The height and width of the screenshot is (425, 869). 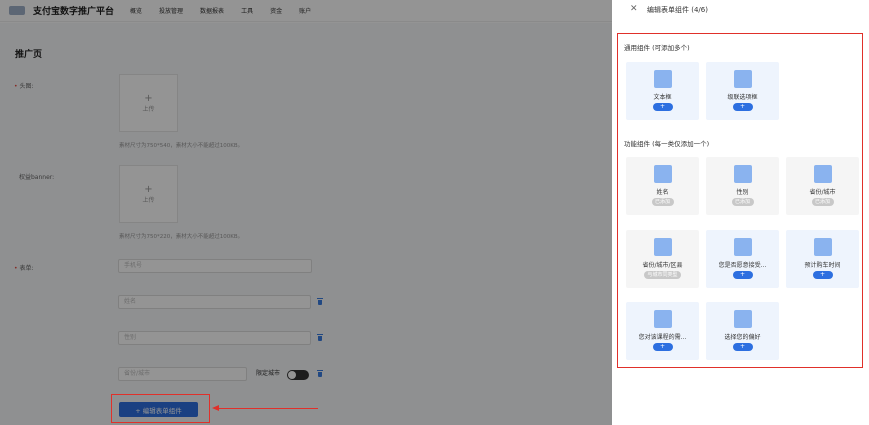 What do you see at coordinates (822, 247) in the screenshot?
I see `car-time-icon` at bounding box center [822, 247].